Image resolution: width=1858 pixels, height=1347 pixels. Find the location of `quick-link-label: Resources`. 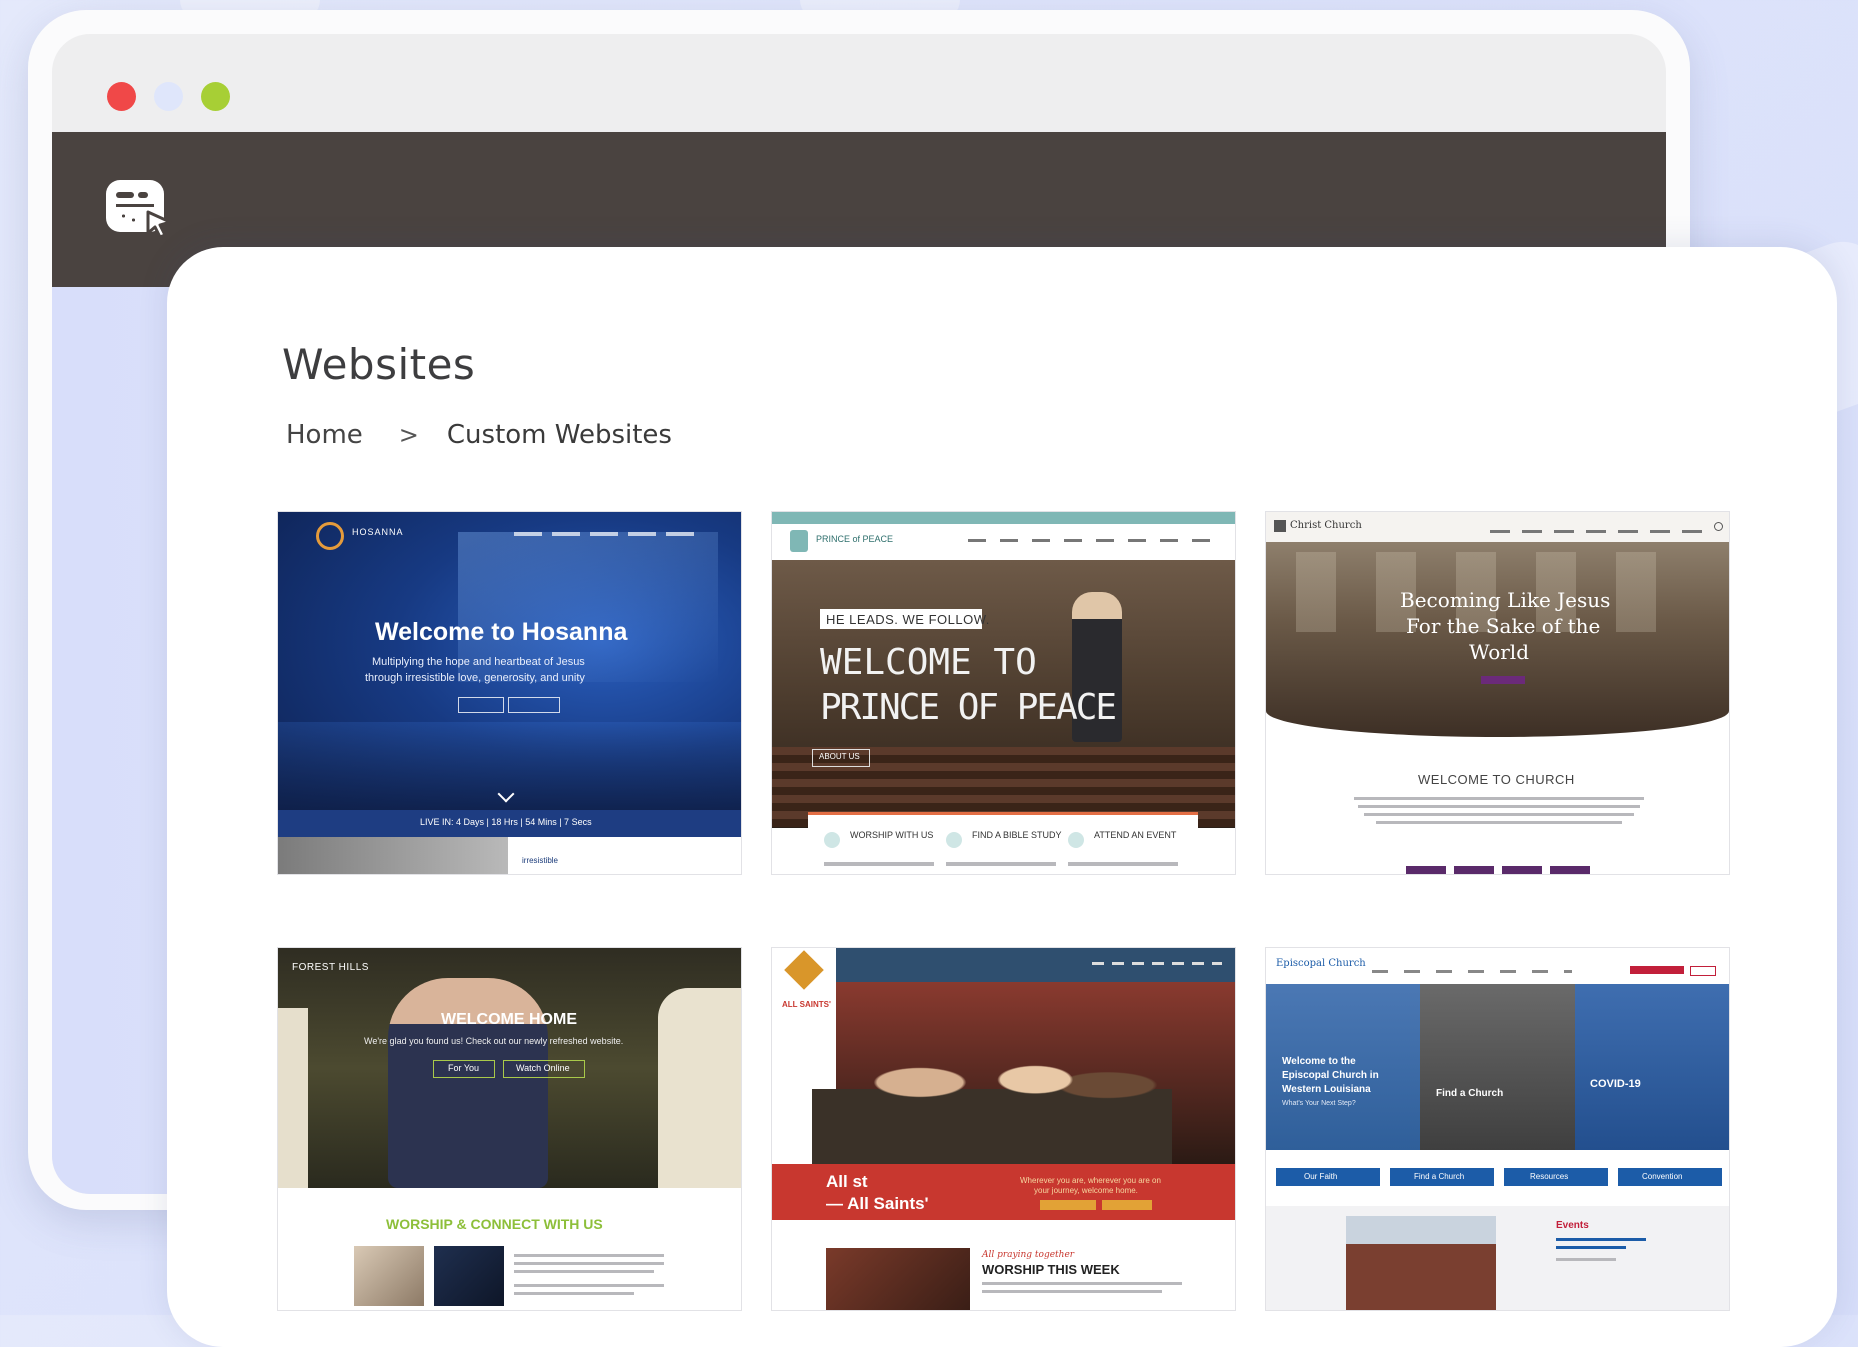

quick-link-label: Resources is located at coordinates (1549, 1176).